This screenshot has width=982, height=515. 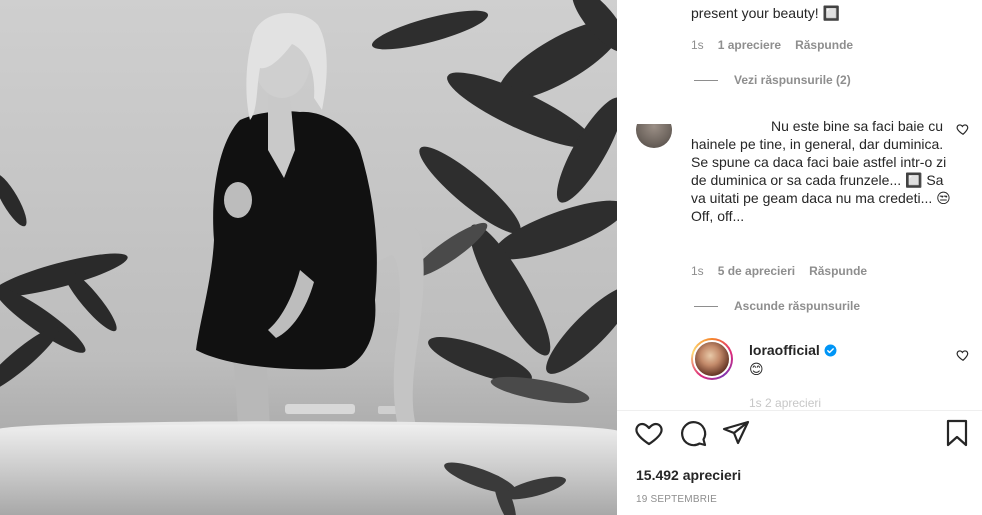 What do you see at coordinates (756, 271) in the screenshot?
I see `comment-likes: 5 de aprecieri` at bounding box center [756, 271].